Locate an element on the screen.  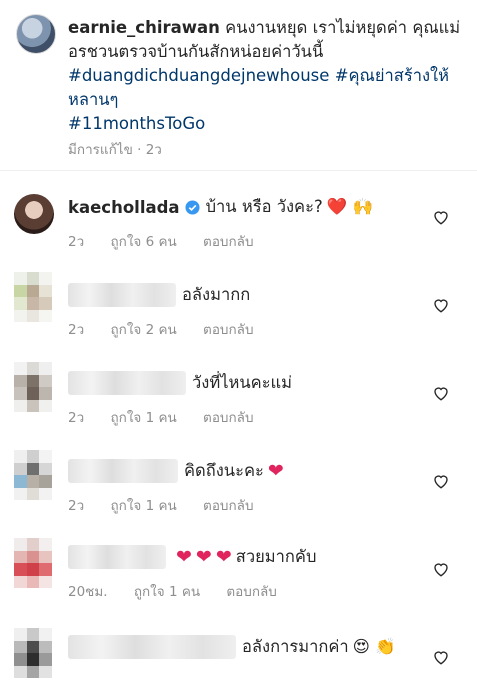
comment-text: อลังการมากค่า is located at coordinates (295, 646).